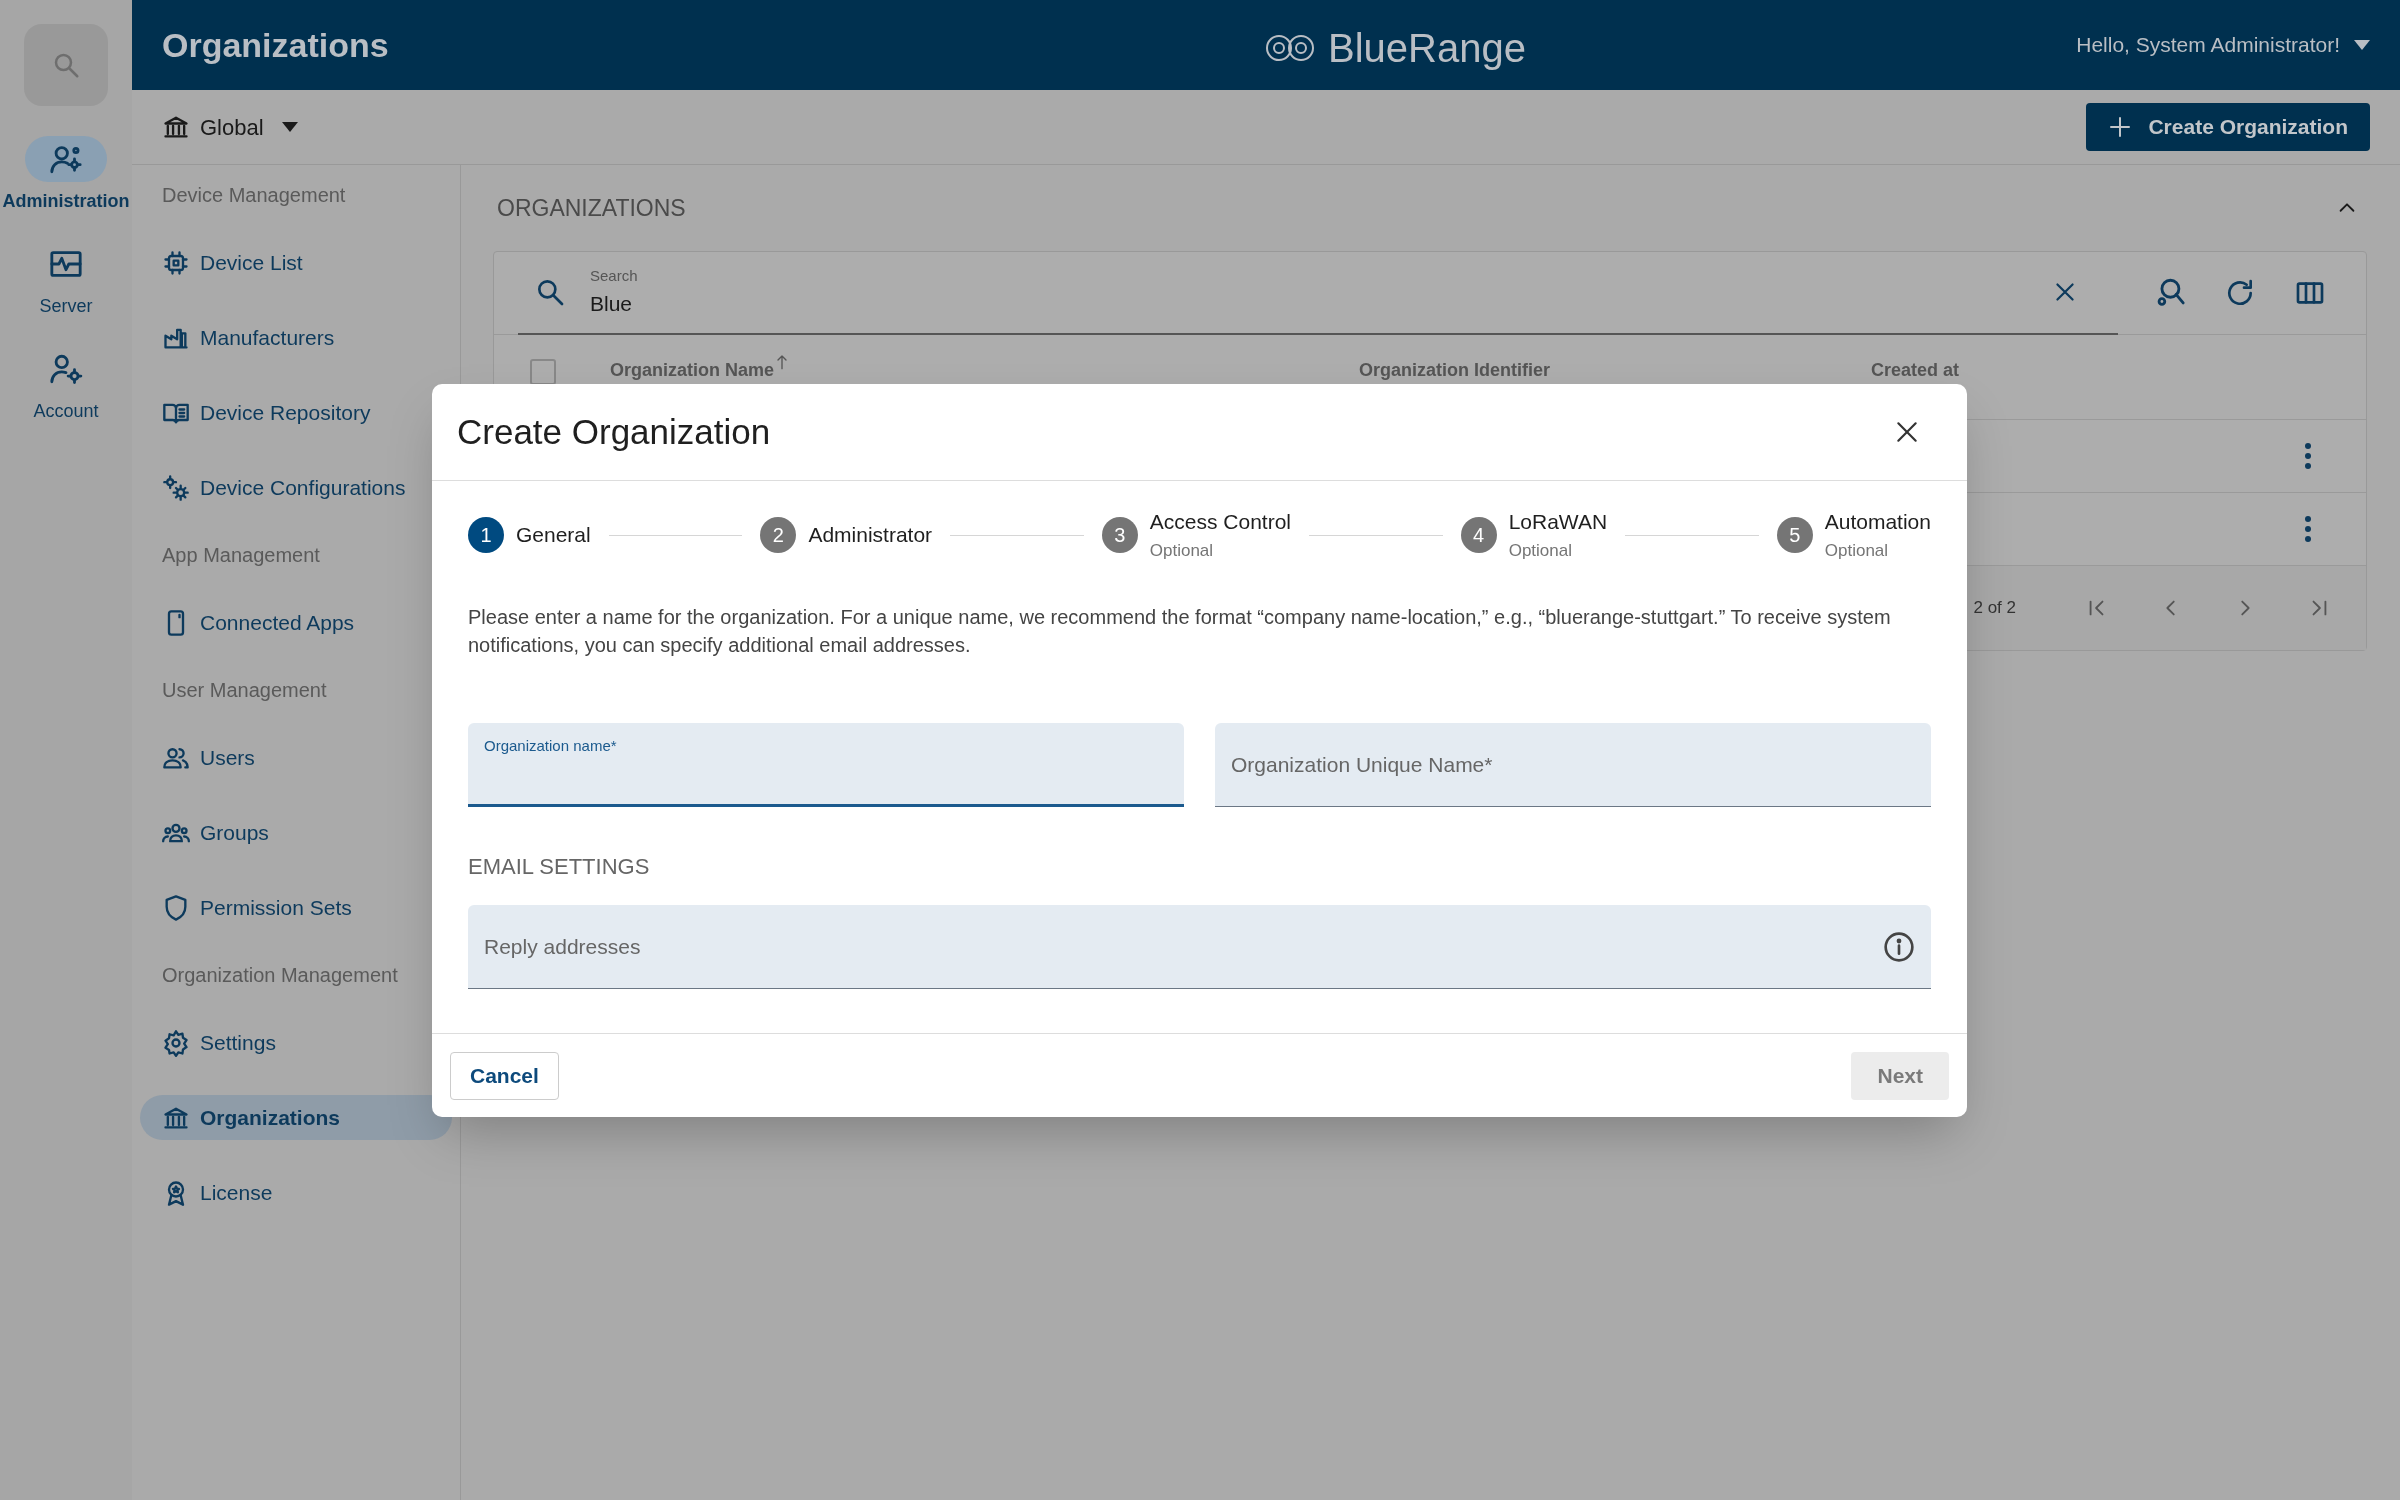  Describe the element at coordinates (1179, 631) in the screenshot. I see `dialog-description: Please enter a name for the organization. For a unique name, we recommend the format “company name-location,” e.g., “bluerange-stuttgart.” To receive system notifications, you can specify additional email addresses.` at that location.